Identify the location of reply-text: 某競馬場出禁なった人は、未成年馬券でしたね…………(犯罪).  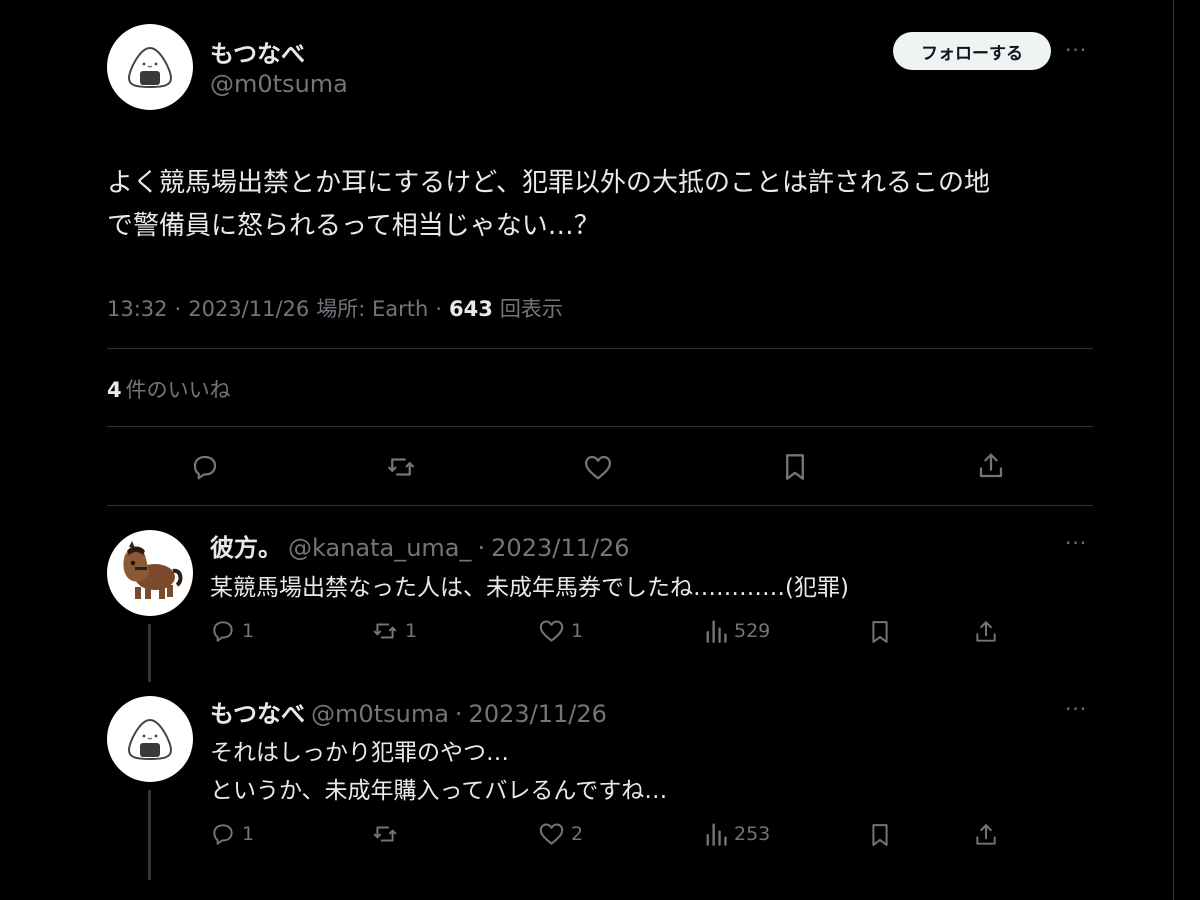
(529, 588).